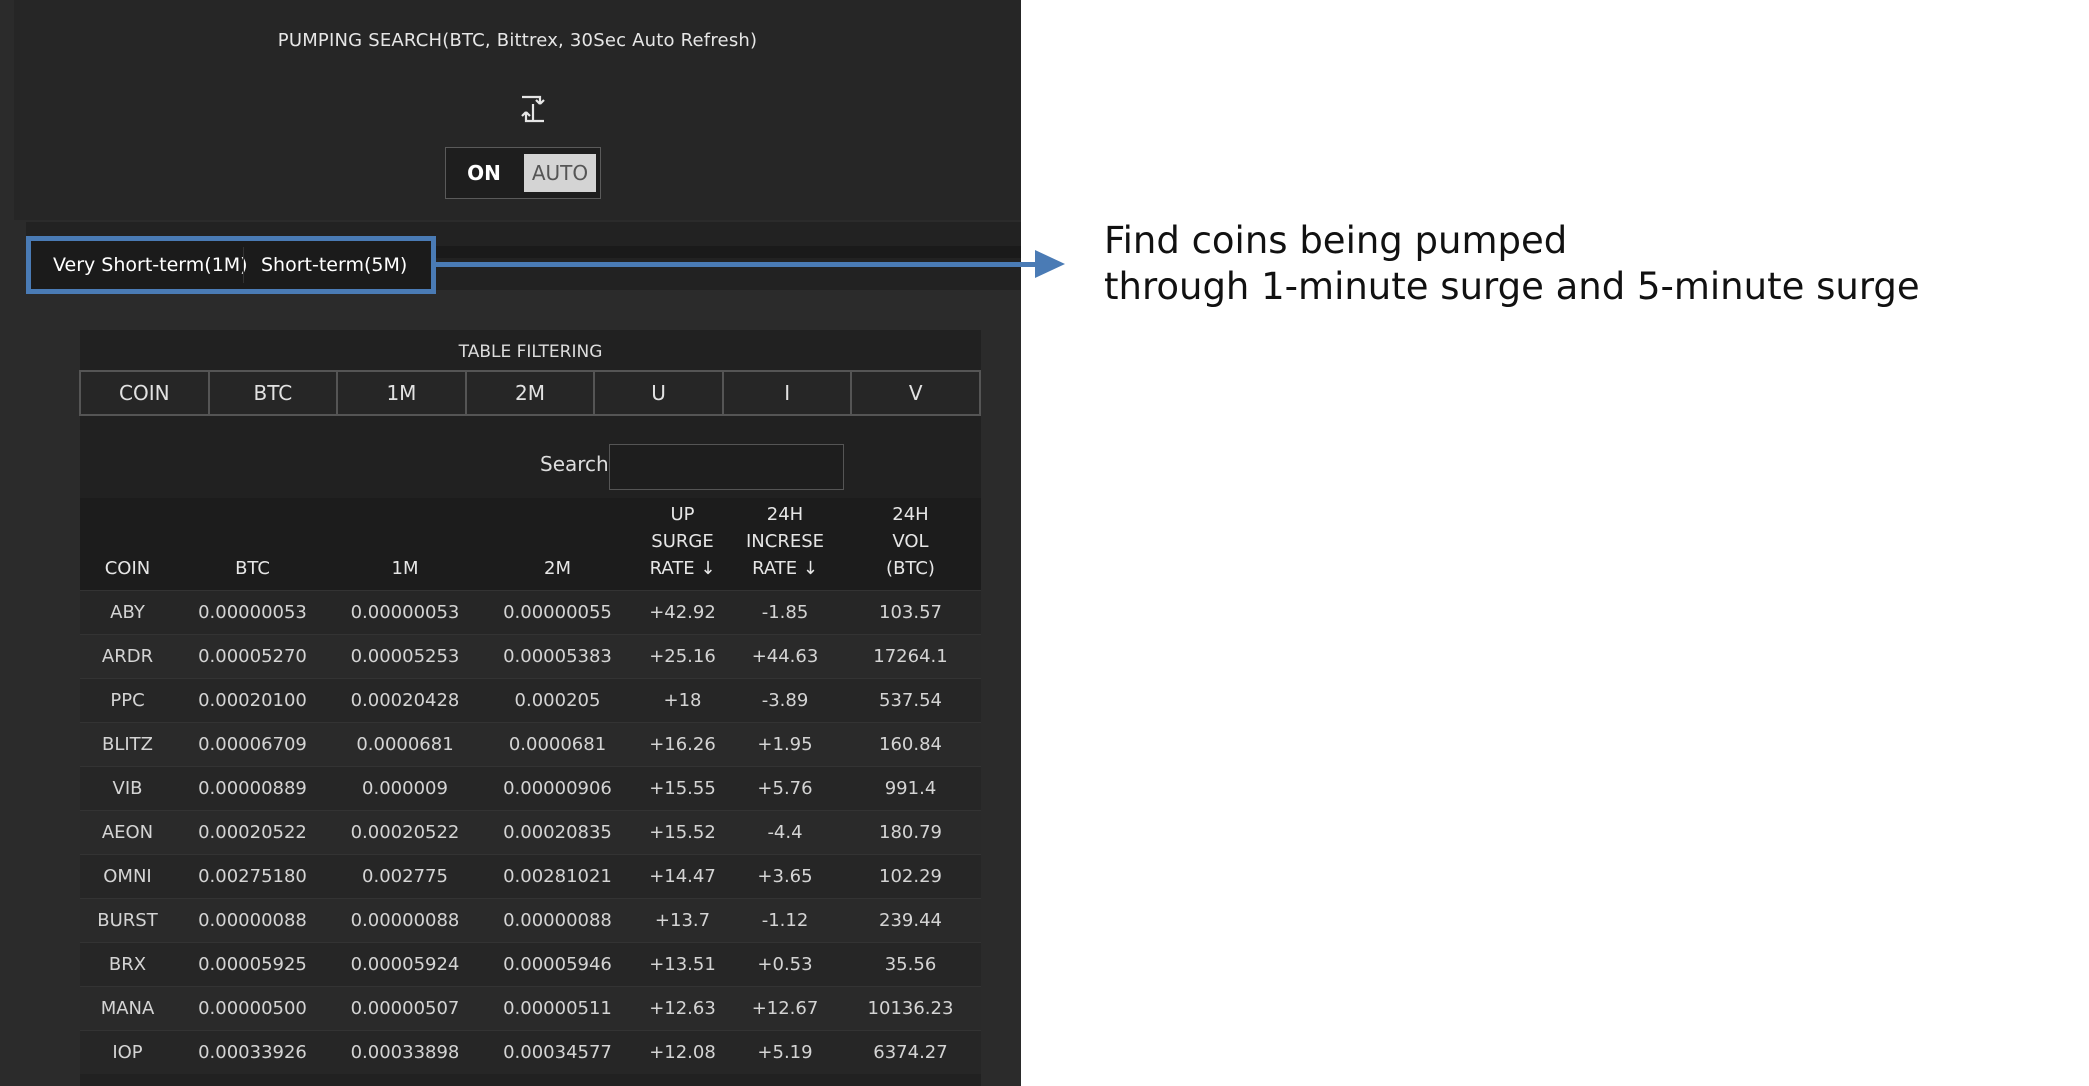  I want to click on cell-coin: ABY, so click(127, 611).